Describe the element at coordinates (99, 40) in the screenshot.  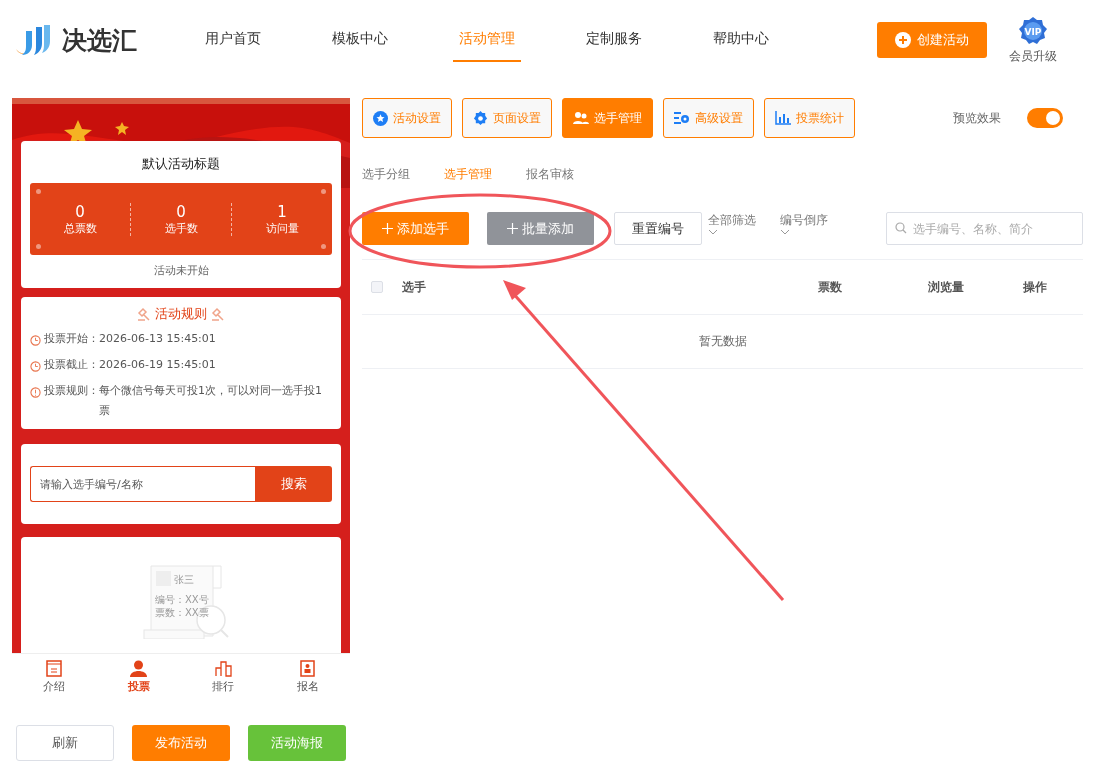
I see `logo-text: 决选汇` at that location.